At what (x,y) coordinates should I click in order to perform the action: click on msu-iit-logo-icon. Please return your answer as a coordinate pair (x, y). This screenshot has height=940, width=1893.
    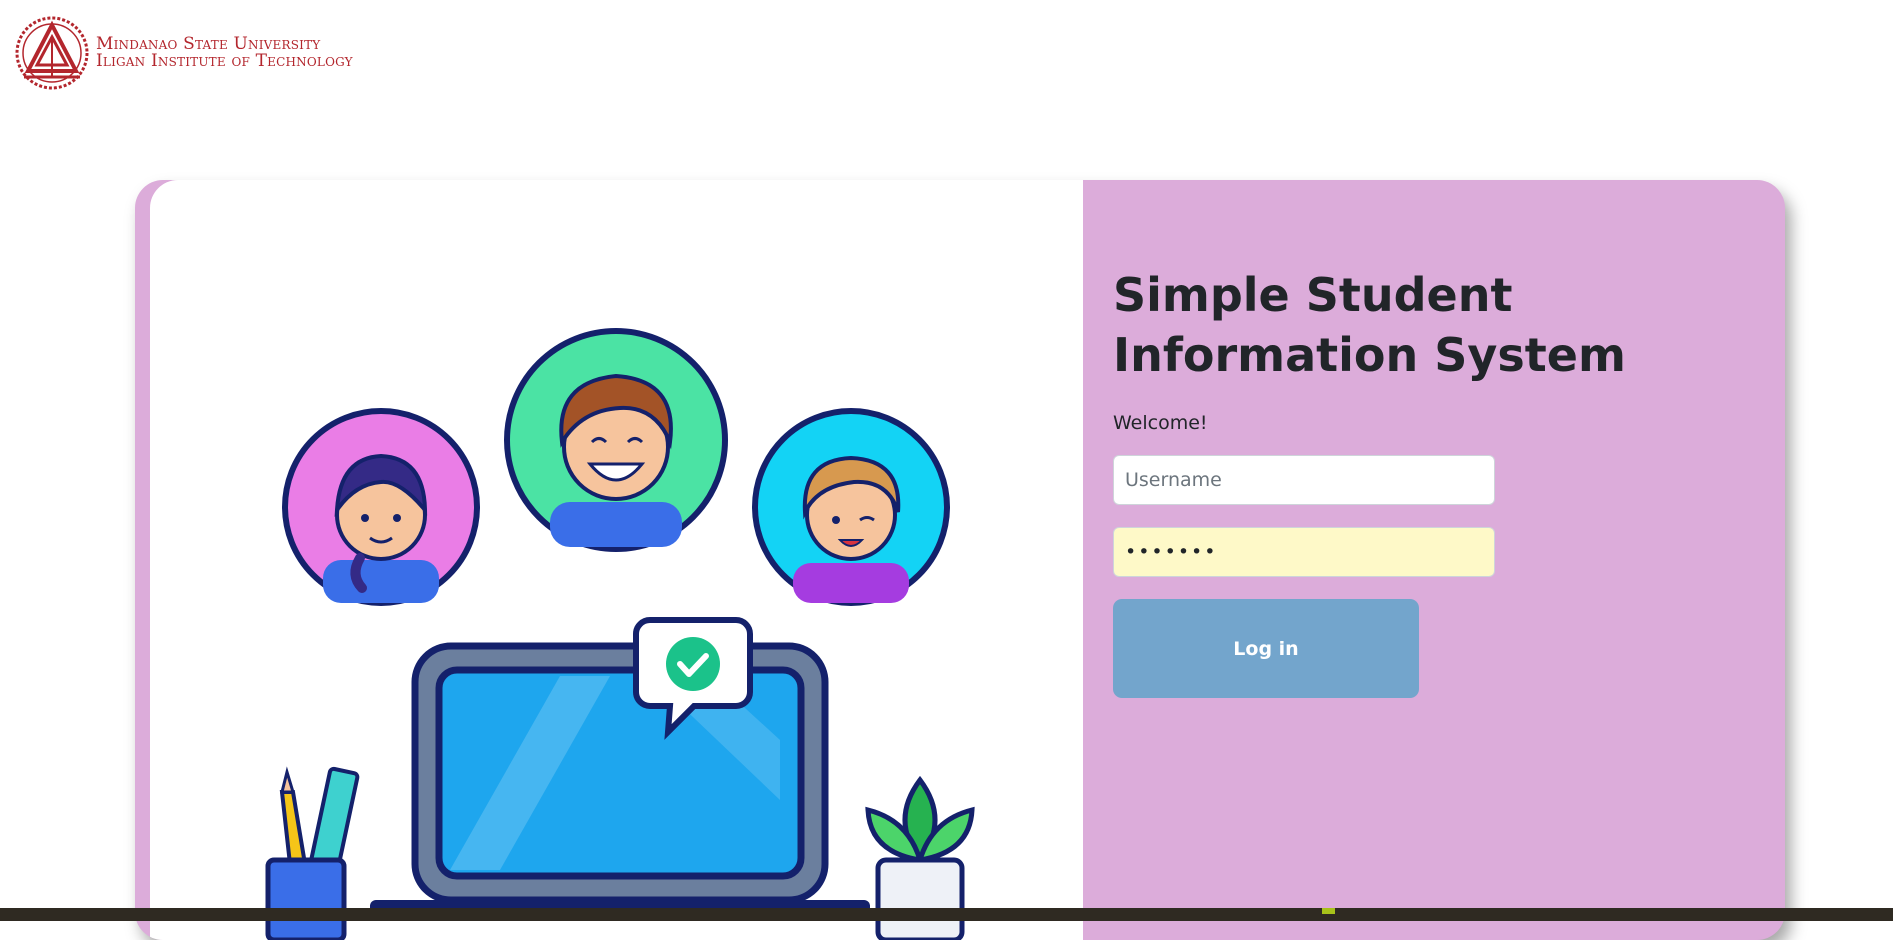
    Looking at the image, I should click on (52, 53).